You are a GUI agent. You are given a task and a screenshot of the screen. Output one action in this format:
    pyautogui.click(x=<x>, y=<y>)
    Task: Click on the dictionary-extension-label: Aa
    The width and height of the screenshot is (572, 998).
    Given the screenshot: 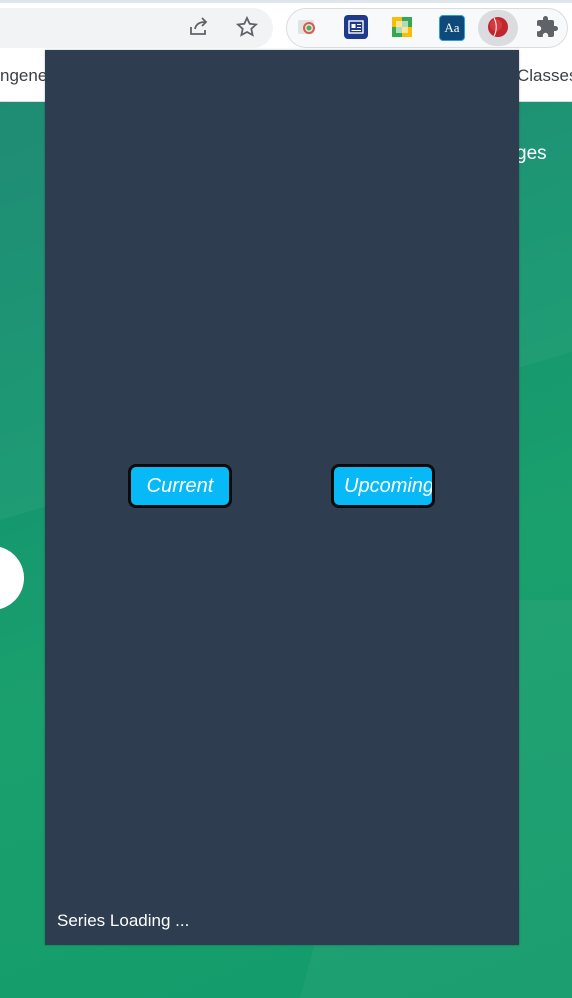 What is the action you would take?
    pyautogui.click(x=452, y=27)
    